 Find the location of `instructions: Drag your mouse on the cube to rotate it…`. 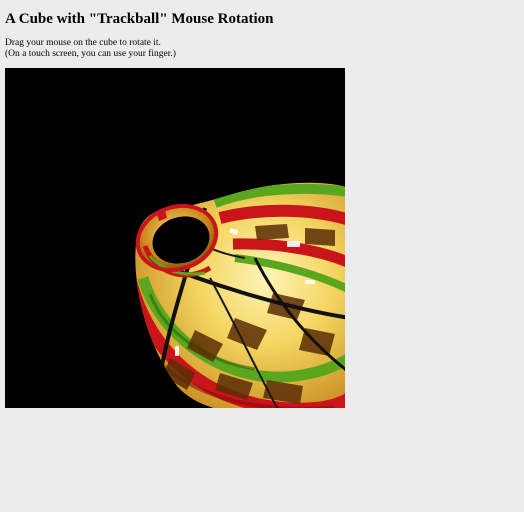

instructions: Drag your mouse on the cube to rotate it… is located at coordinates (90, 49).